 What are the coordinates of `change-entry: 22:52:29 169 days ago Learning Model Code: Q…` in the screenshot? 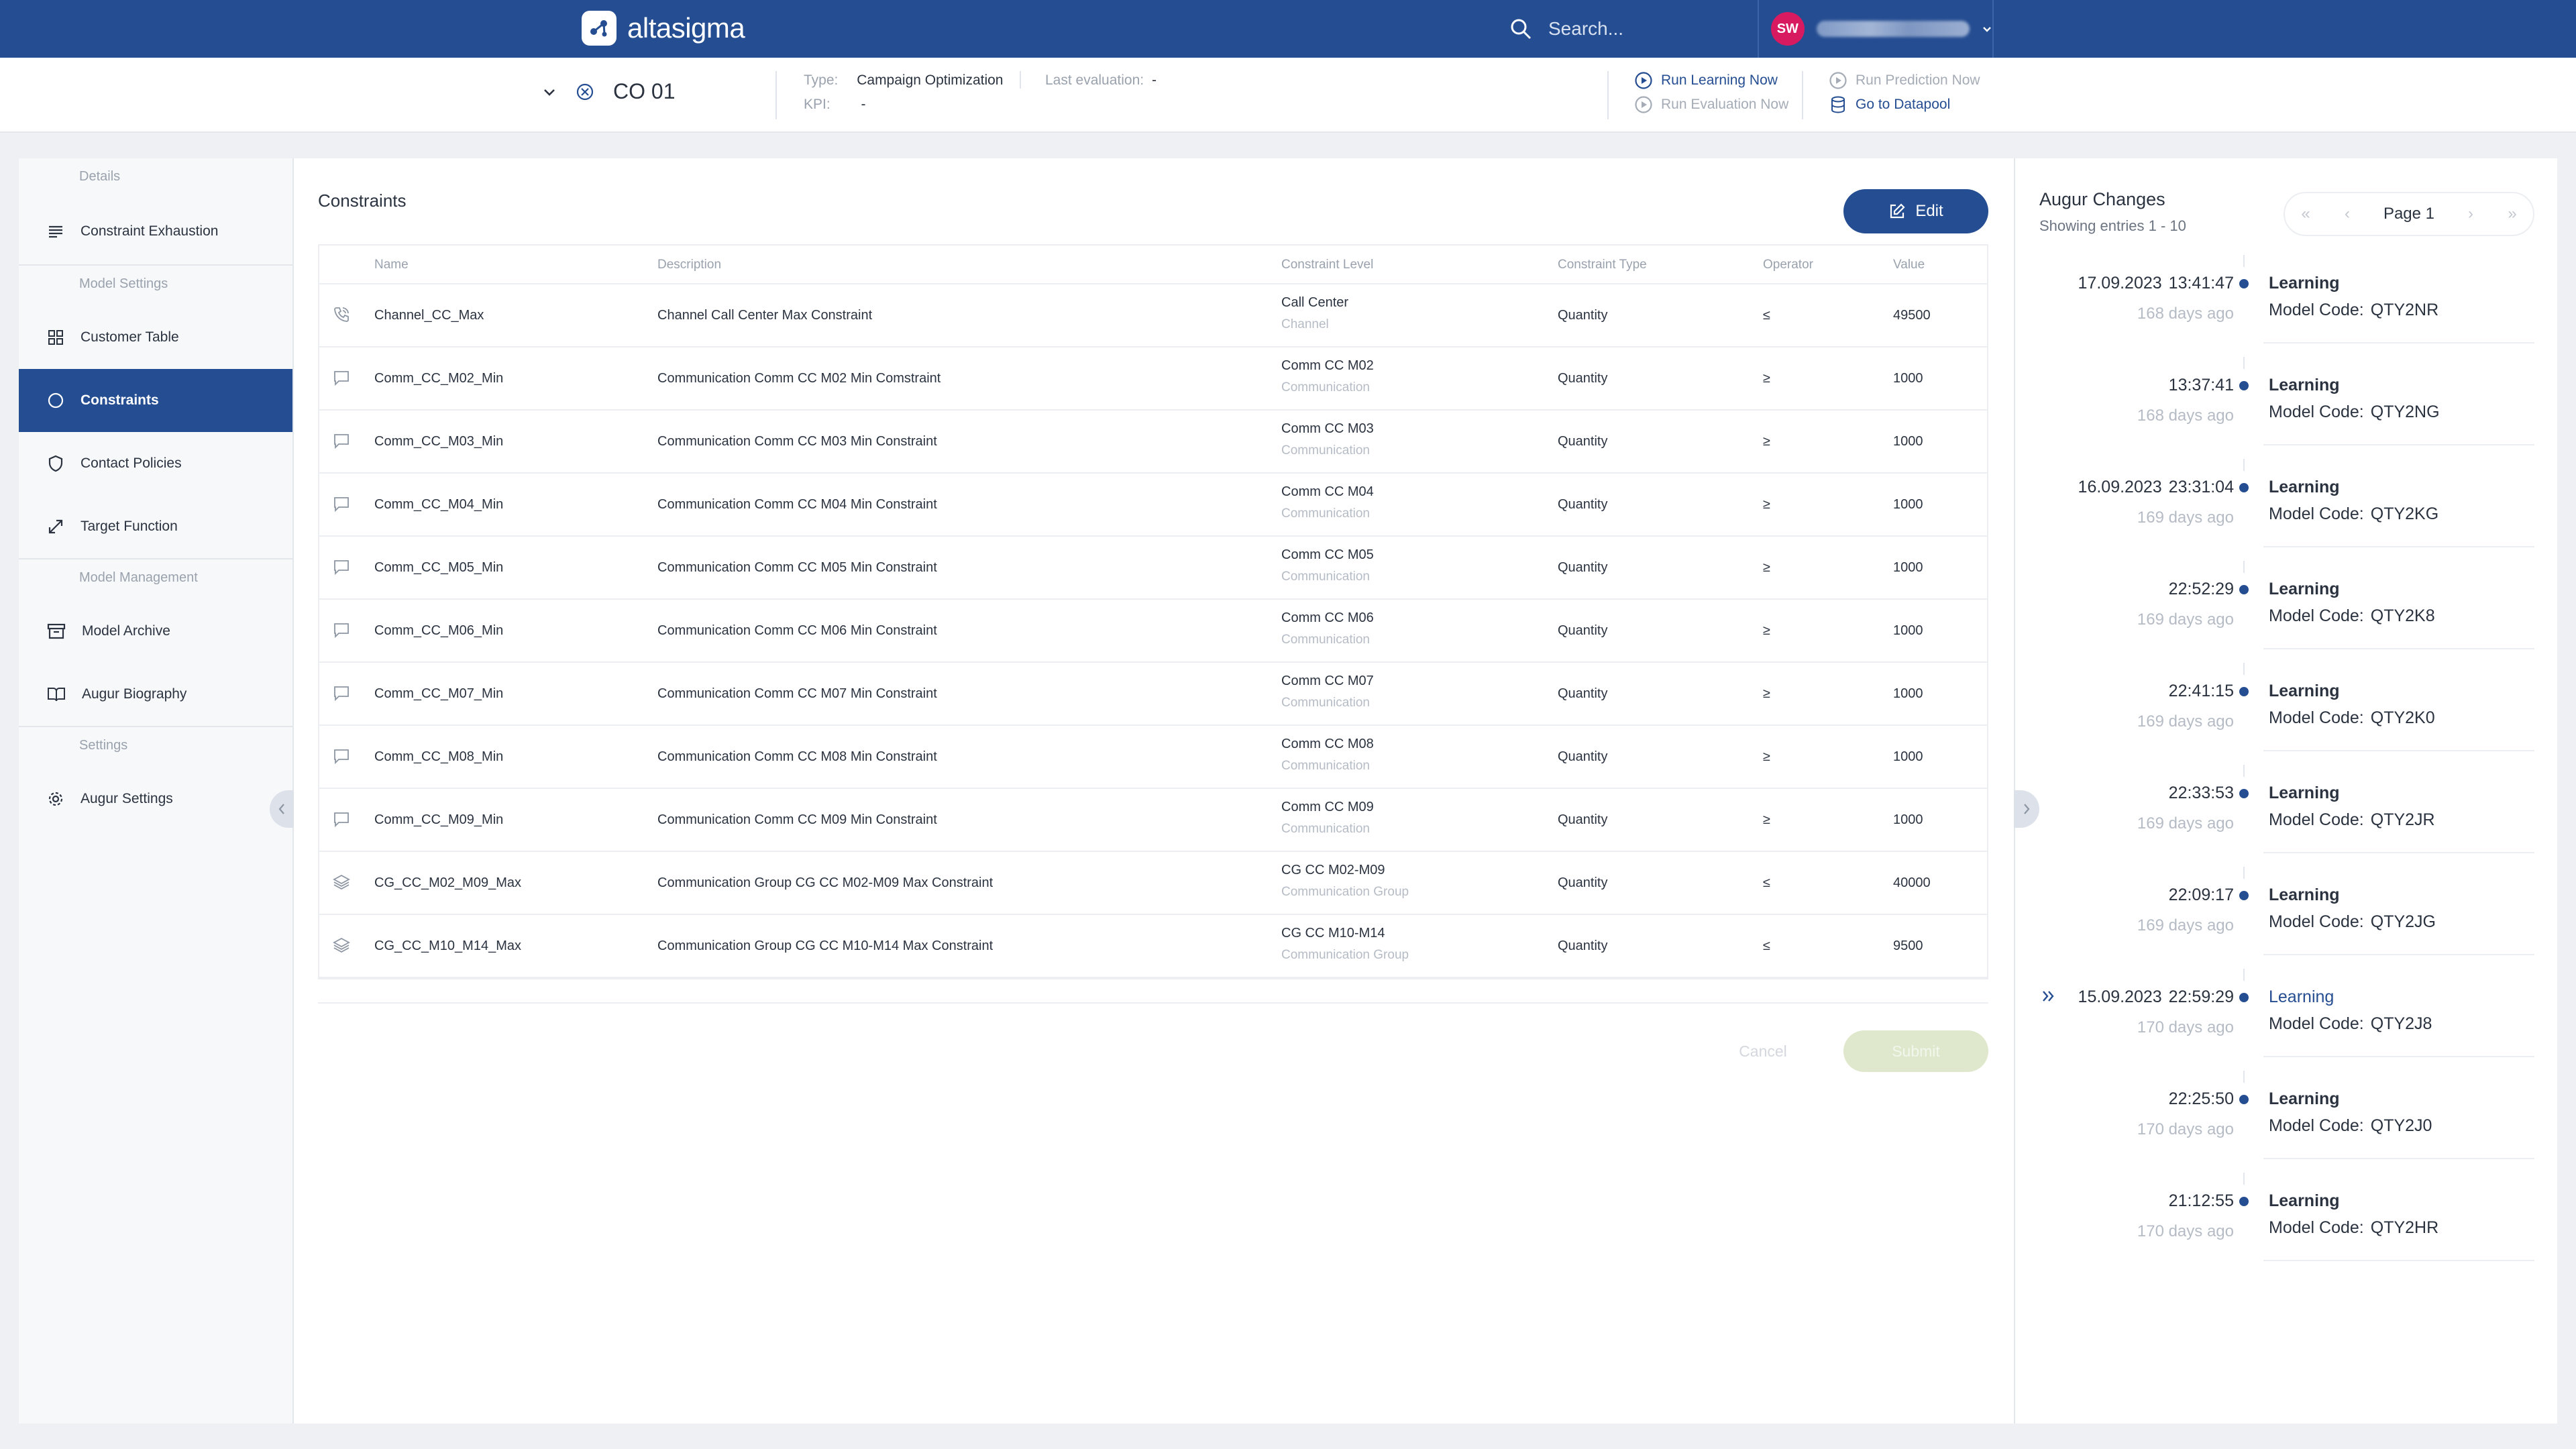 It's located at (2287, 609).